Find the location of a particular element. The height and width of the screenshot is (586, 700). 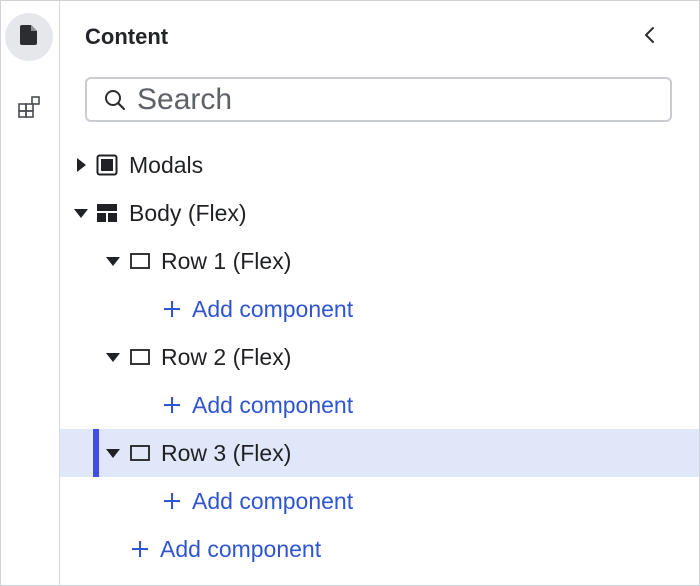

modal-icon is located at coordinates (107, 165).